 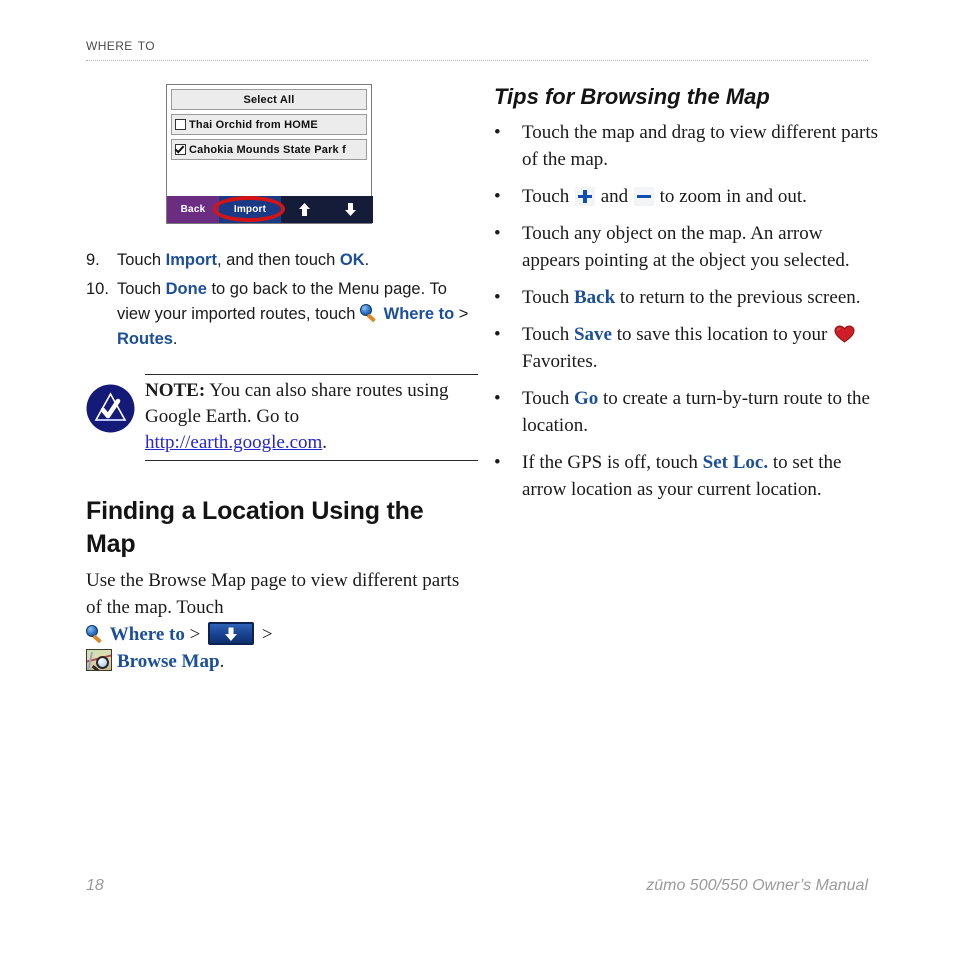 I want to click on header-divider, so click(x=477, y=60).